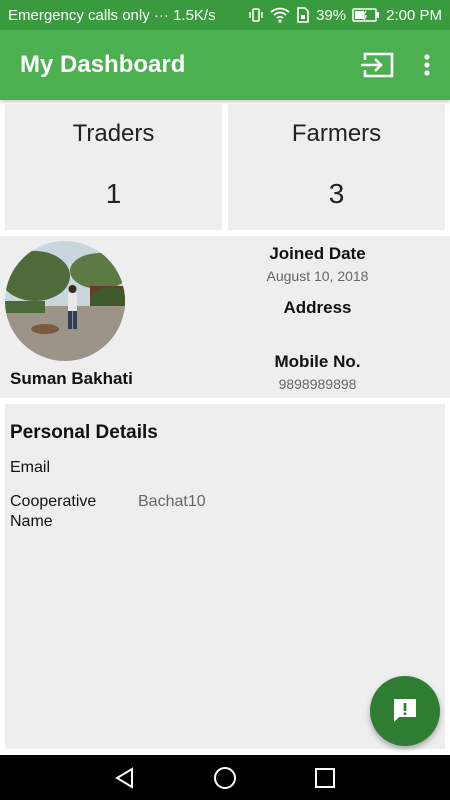  What do you see at coordinates (414, 15) in the screenshot?
I see `status-time: 2:00 PM` at bounding box center [414, 15].